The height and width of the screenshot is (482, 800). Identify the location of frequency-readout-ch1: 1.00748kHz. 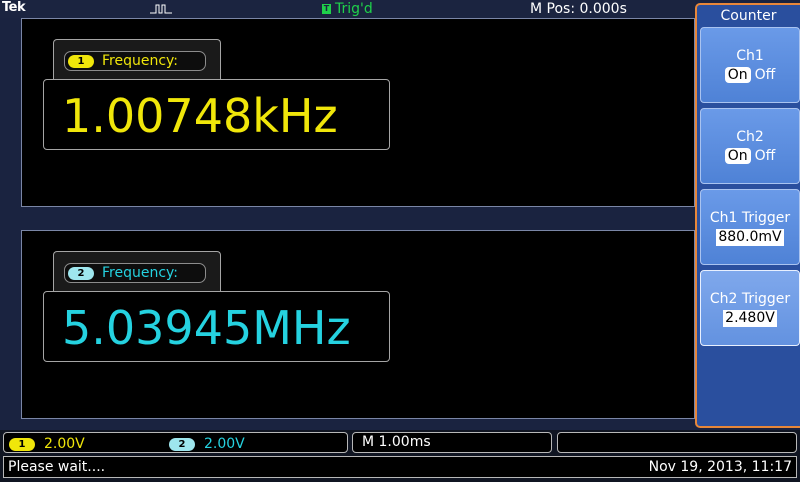
(216, 114).